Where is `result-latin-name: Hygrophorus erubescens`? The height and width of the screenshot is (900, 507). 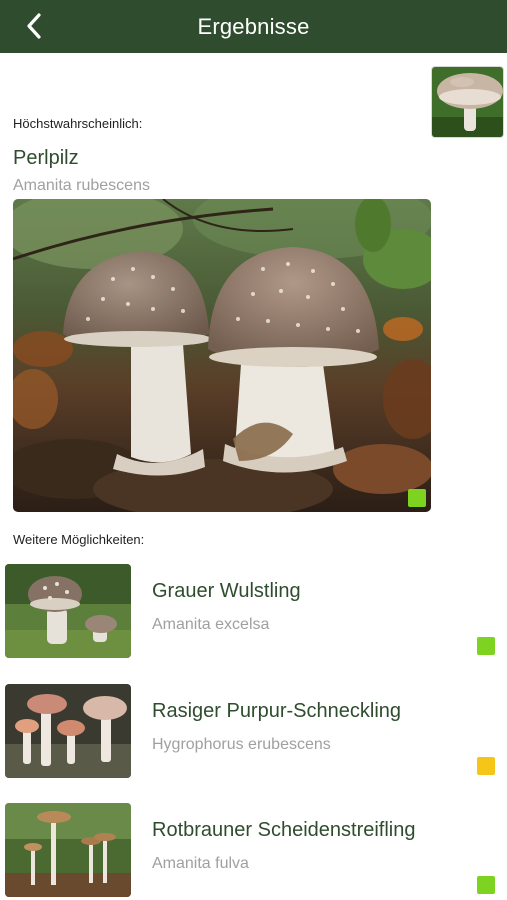
result-latin-name: Hygrophorus erubescens is located at coordinates (241, 744).